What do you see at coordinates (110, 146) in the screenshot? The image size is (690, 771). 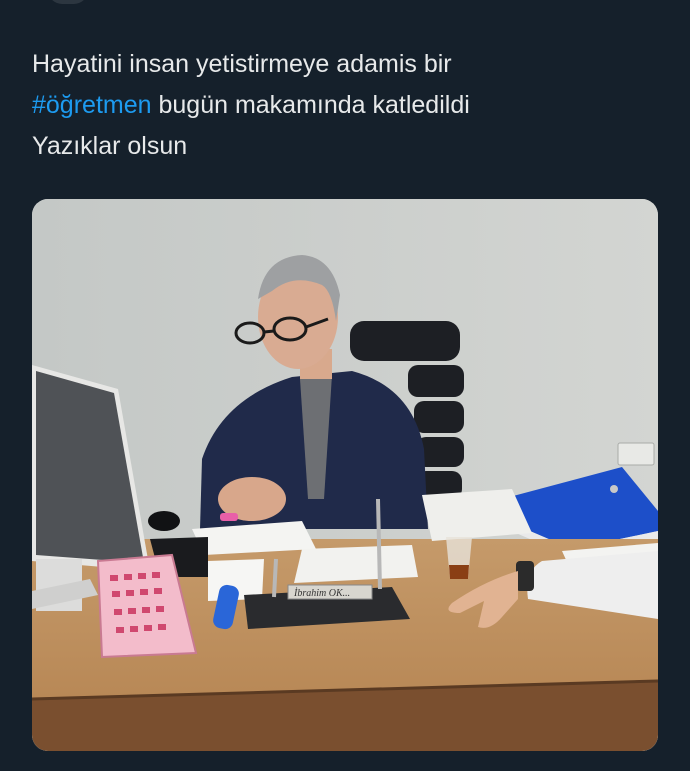 I see `tweet-line-3: Yazıklar olsun` at bounding box center [110, 146].